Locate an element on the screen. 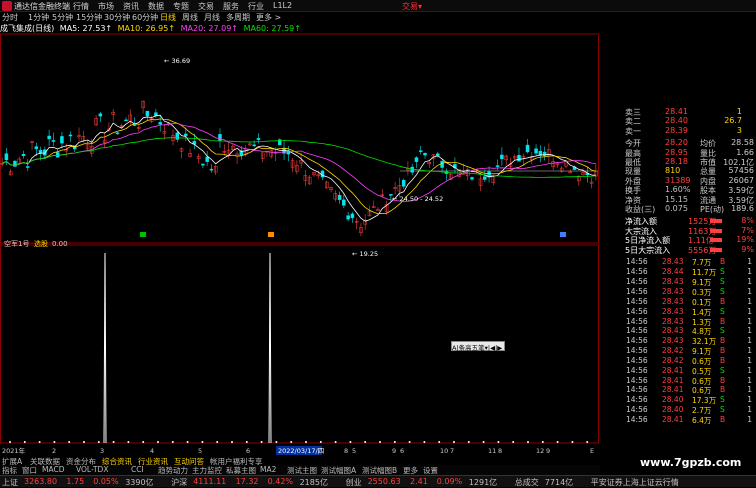 Image resolution: width=756 pixels, height=488 pixels. status-item: 0.42% is located at coordinates (280, 481).